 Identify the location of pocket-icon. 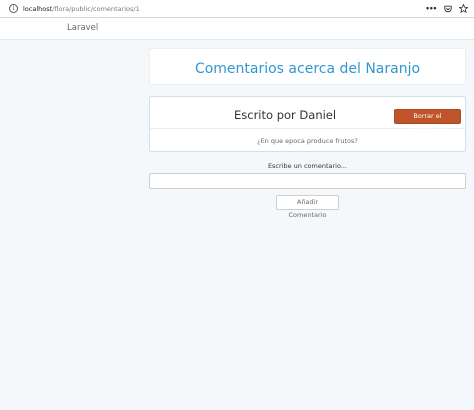
(448, 9).